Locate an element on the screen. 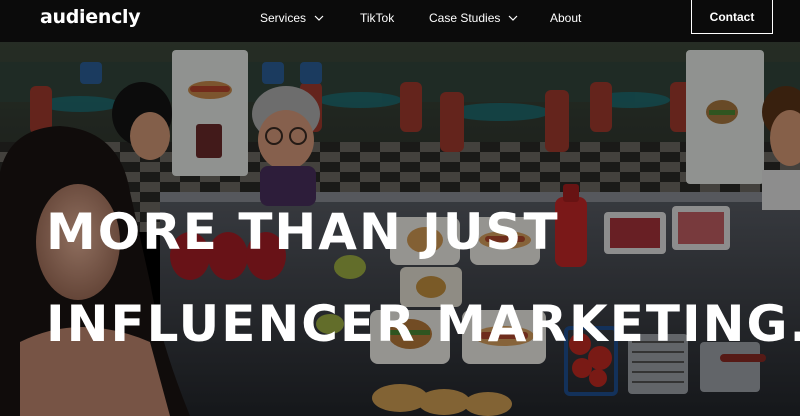  nav-item-label: TikTok is located at coordinates (377, 18).